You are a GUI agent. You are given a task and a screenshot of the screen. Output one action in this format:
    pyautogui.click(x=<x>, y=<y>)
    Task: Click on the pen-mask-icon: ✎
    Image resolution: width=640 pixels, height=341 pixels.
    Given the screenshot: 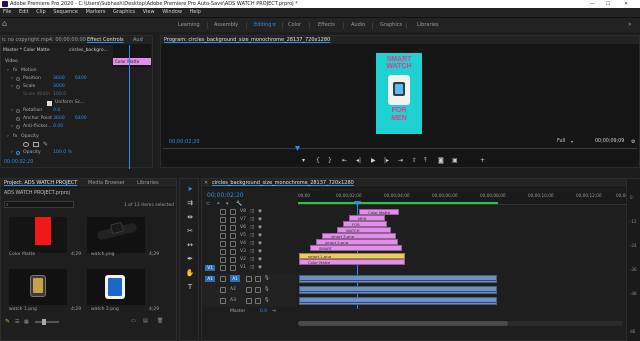 What is the action you would take?
    pyautogui.click(x=45, y=145)
    